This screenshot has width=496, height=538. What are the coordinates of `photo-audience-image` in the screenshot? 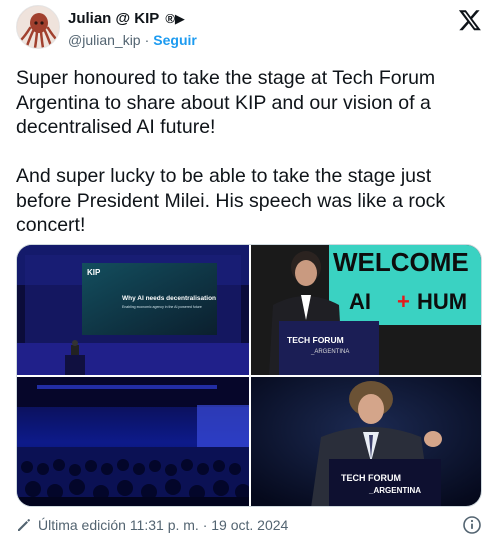 It's located at (133, 441).